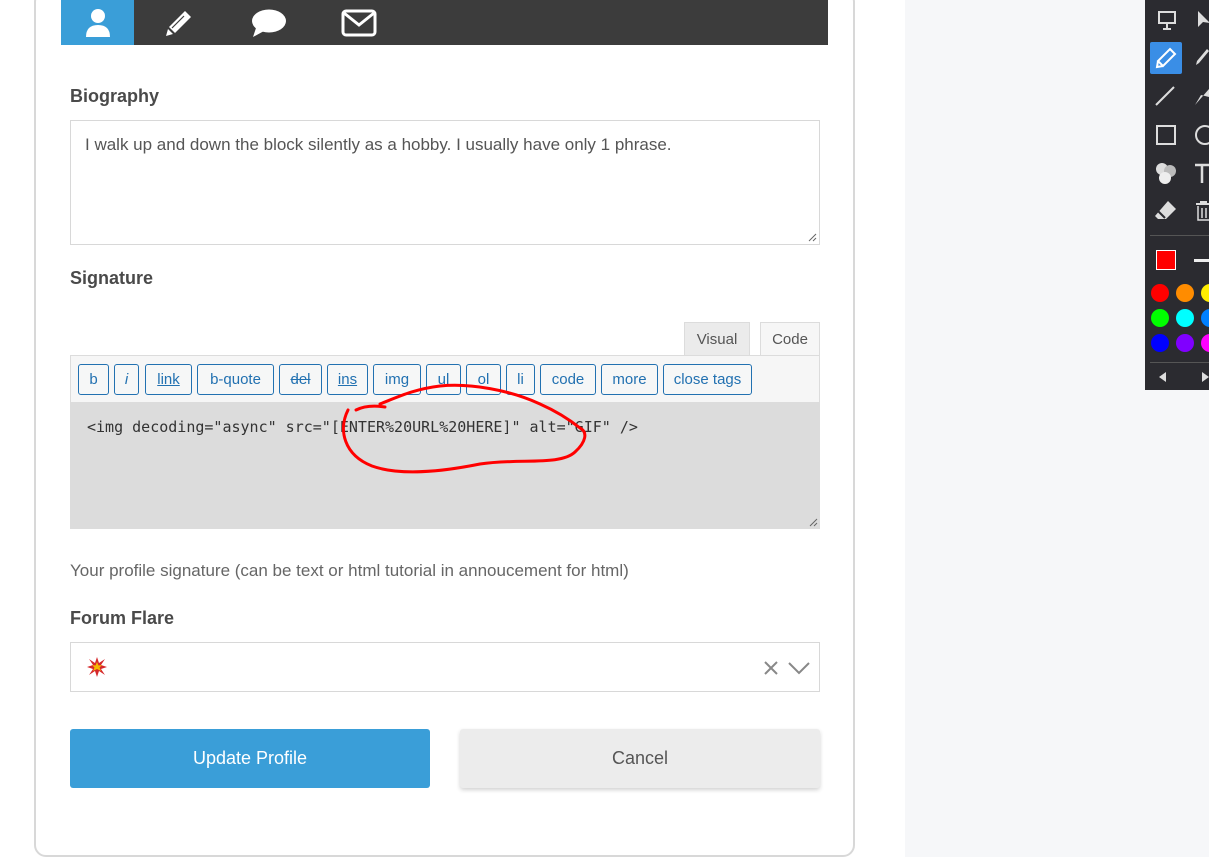 The height and width of the screenshot is (857, 1209). I want to click on update-profile-button: Update Profile, so click(250, 758).